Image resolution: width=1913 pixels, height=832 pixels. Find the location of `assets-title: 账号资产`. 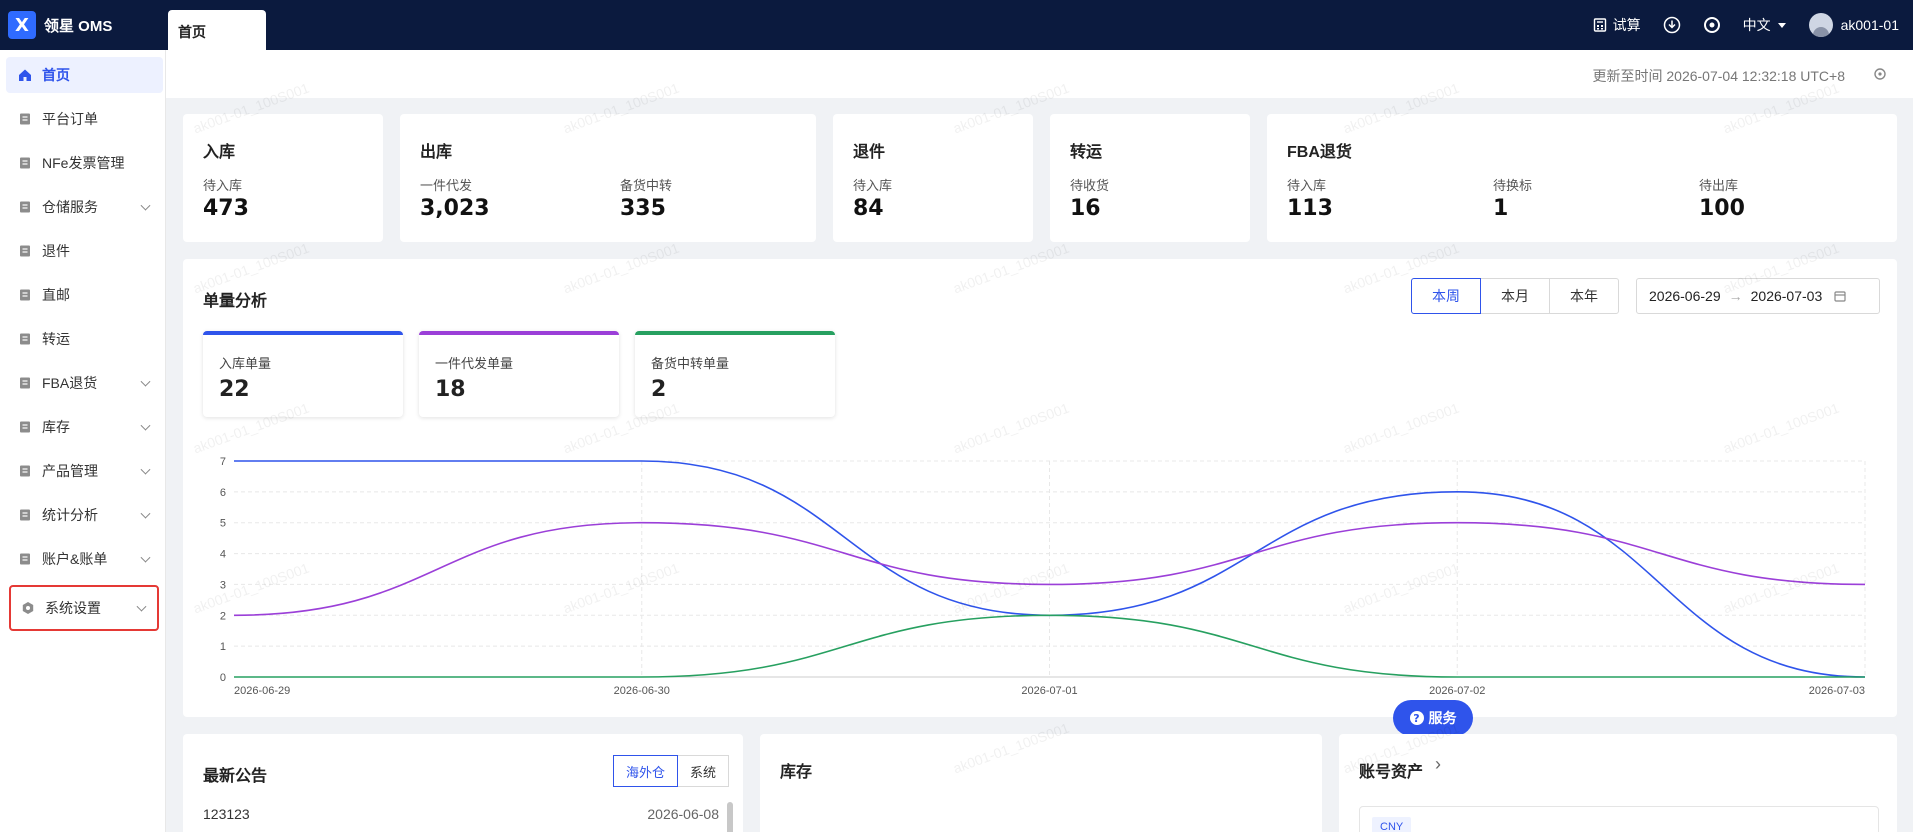

assets-title: 账号资产 is located at coordinates (1391, 770).